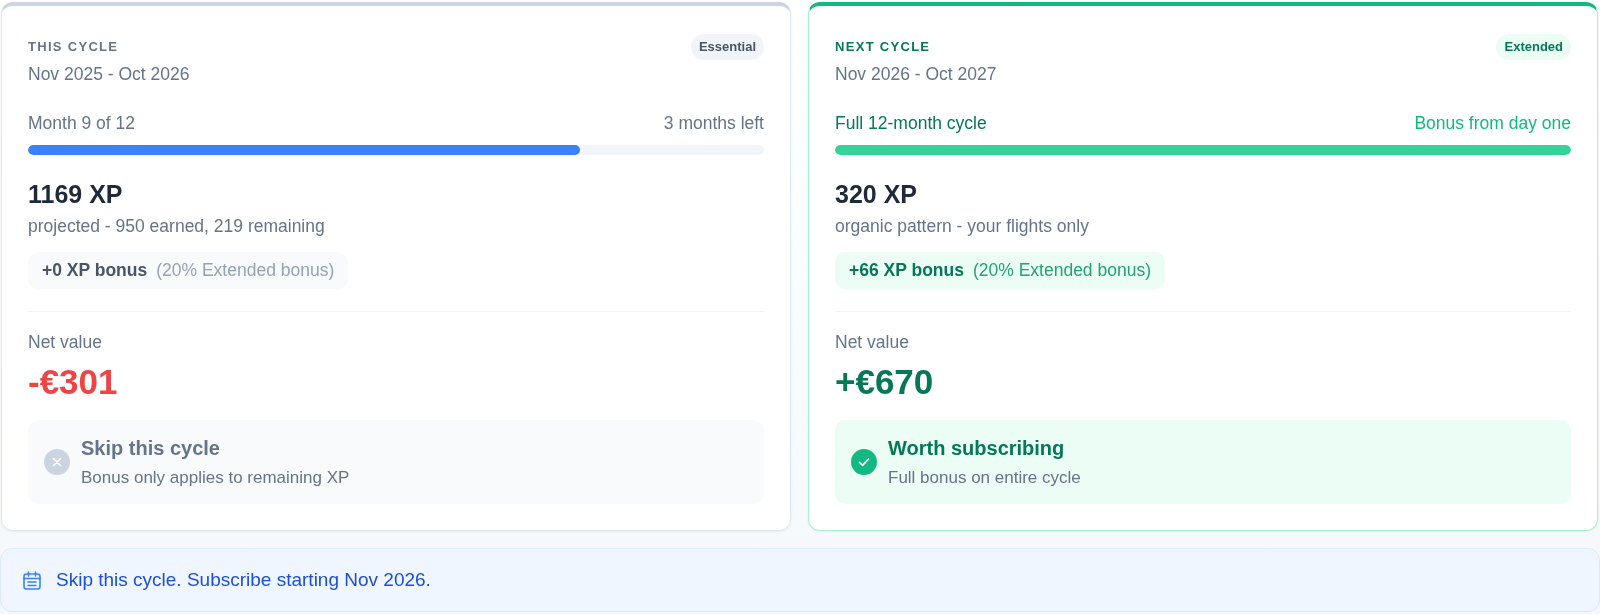 This screenshot has width=1600, height=614. I want to click on plan-badge: Essential, so click(727, 47).